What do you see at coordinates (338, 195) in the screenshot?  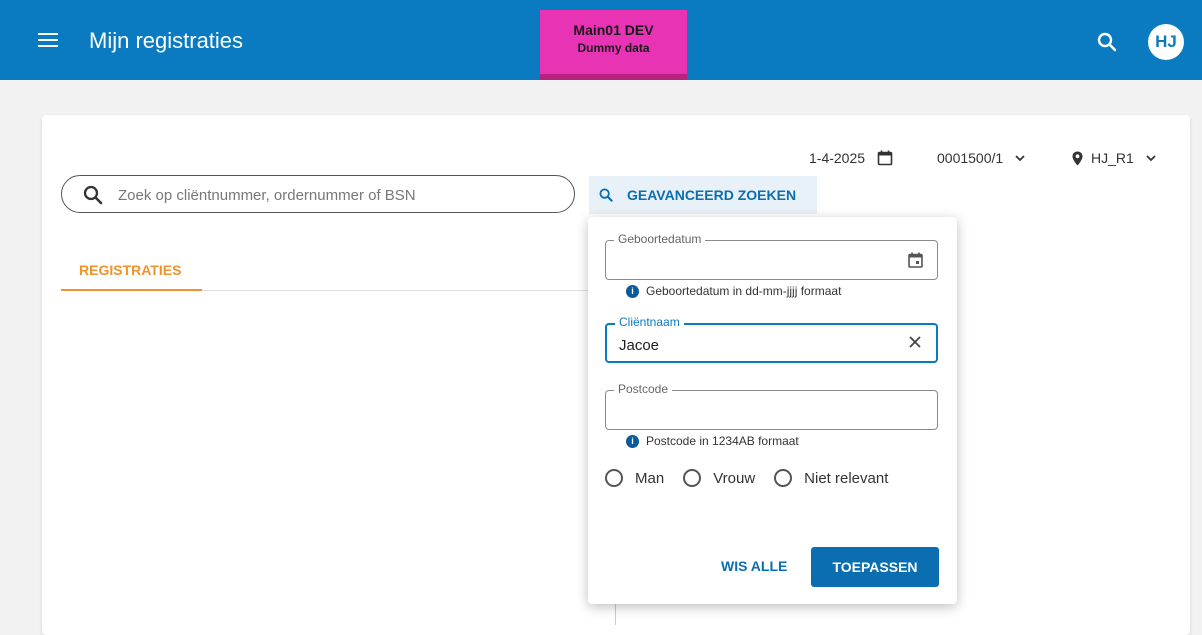 I see `search-input` at bounding box center [338, 195].